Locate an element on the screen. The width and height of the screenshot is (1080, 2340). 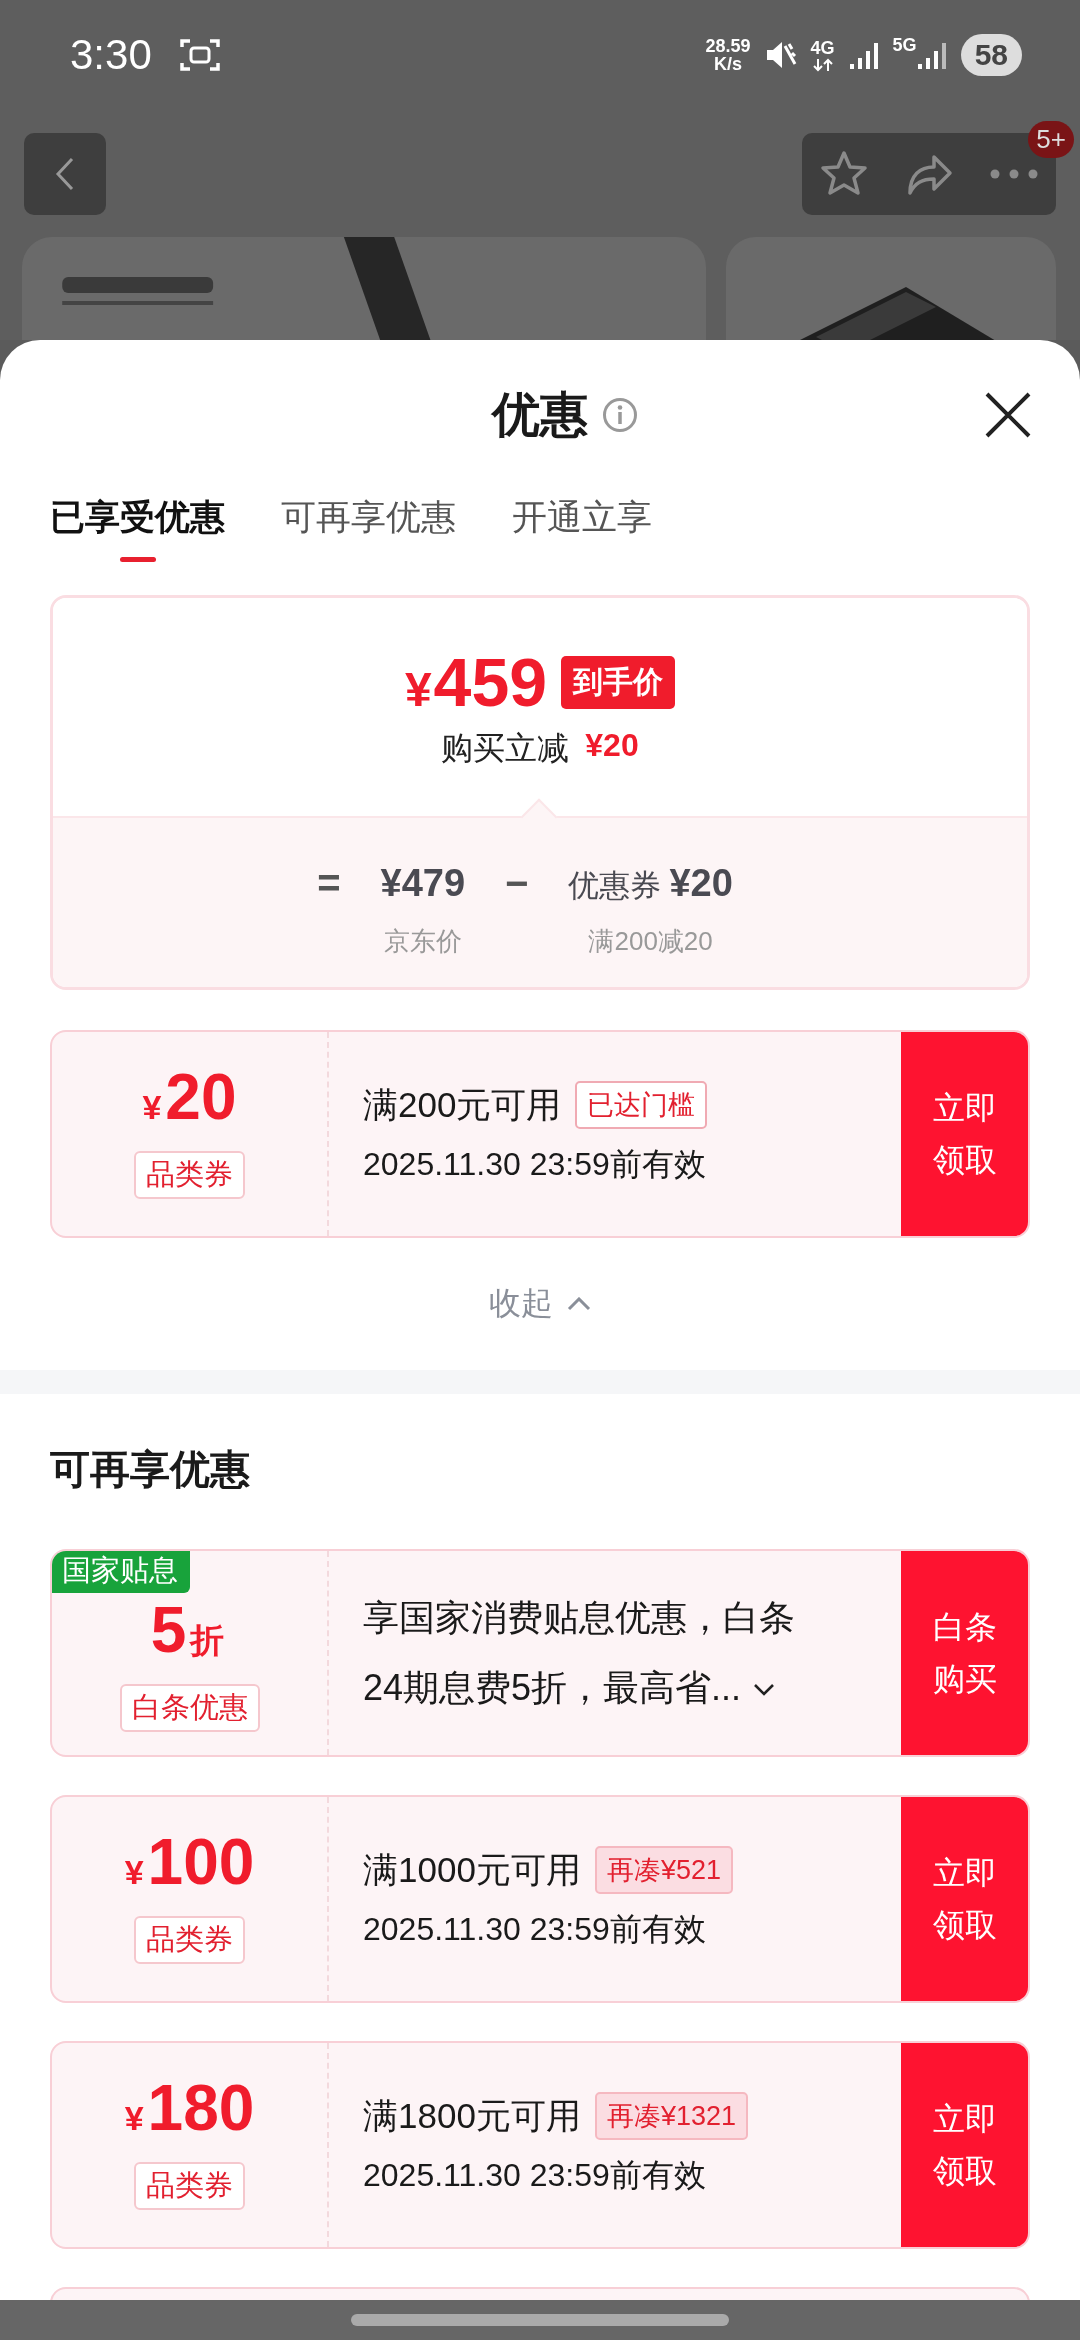
tab: 已享受优惠 is located at coordinates (137, 528).